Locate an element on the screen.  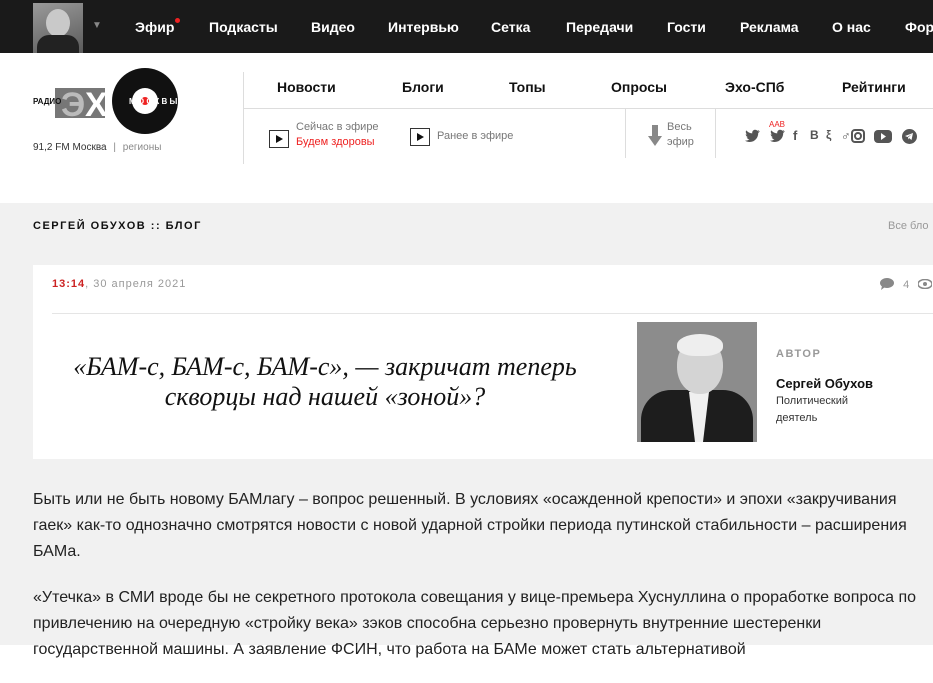
facebook-icon: f is located at coordinates (795, 135).